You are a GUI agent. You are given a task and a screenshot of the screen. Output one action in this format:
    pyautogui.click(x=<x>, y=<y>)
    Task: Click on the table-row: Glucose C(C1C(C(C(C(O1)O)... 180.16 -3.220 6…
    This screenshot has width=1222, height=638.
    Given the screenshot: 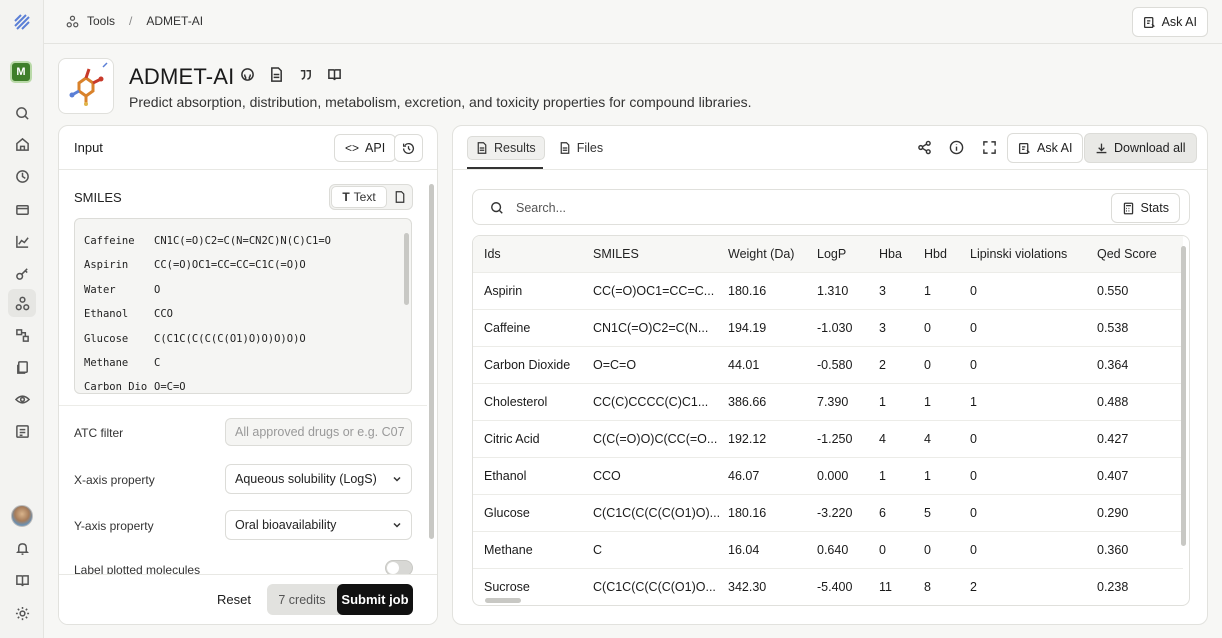 What is the action you would take?
    pyautogui.click(x=828, y=513)
    